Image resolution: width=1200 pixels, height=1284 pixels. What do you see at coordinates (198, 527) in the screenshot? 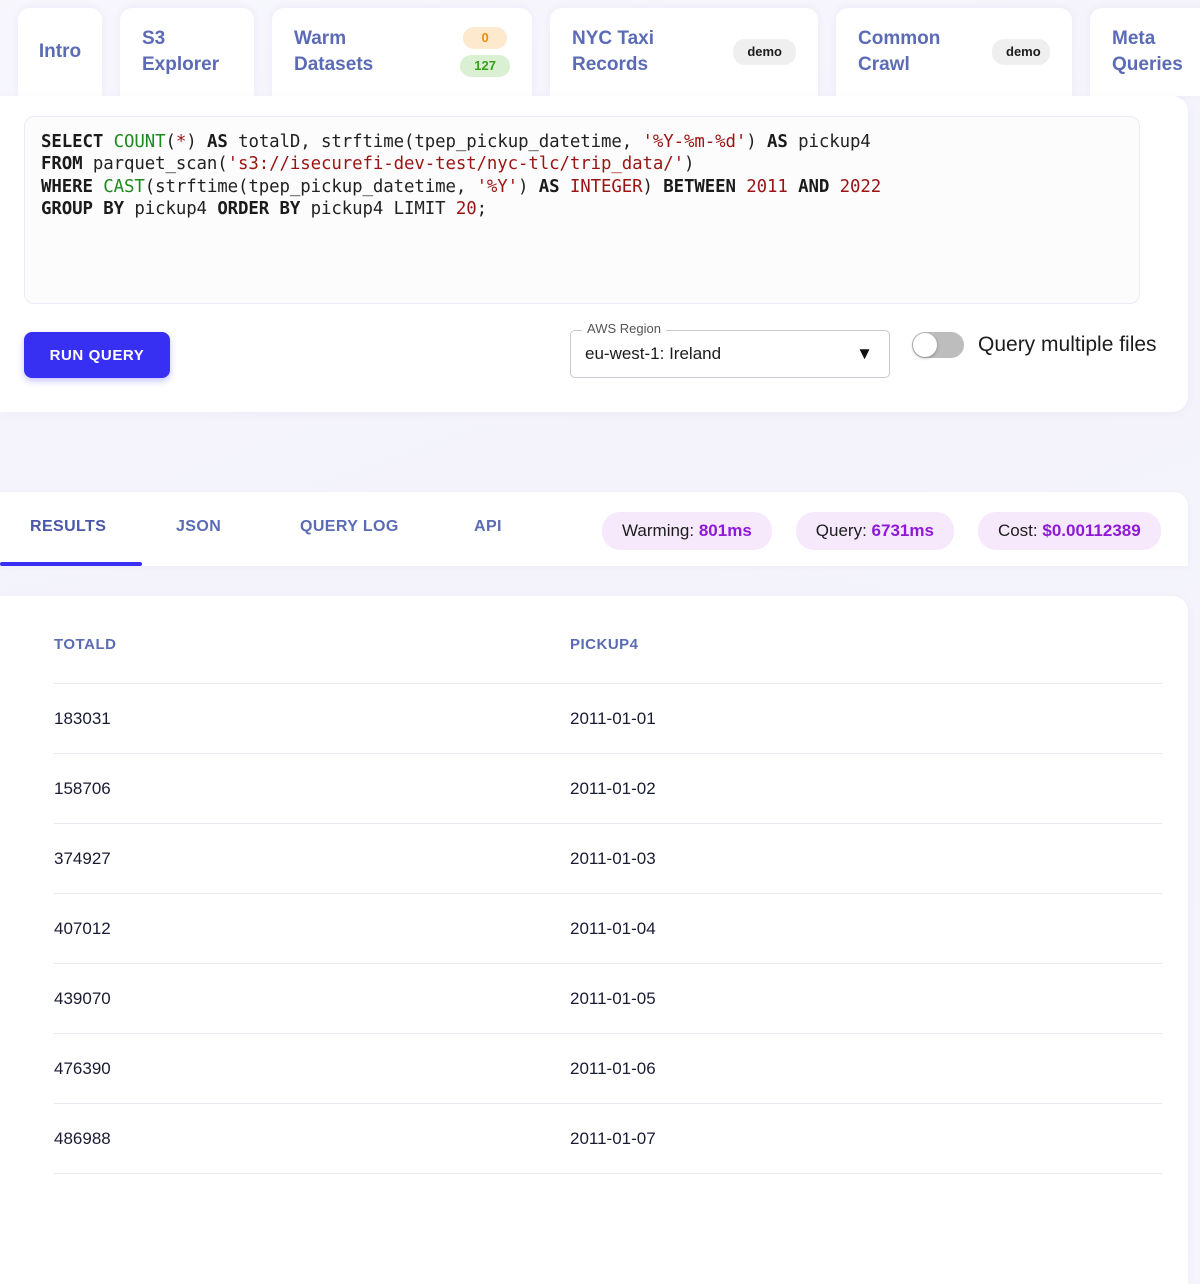
I see `tab-json: JSON` at bounding box center [198, 527].